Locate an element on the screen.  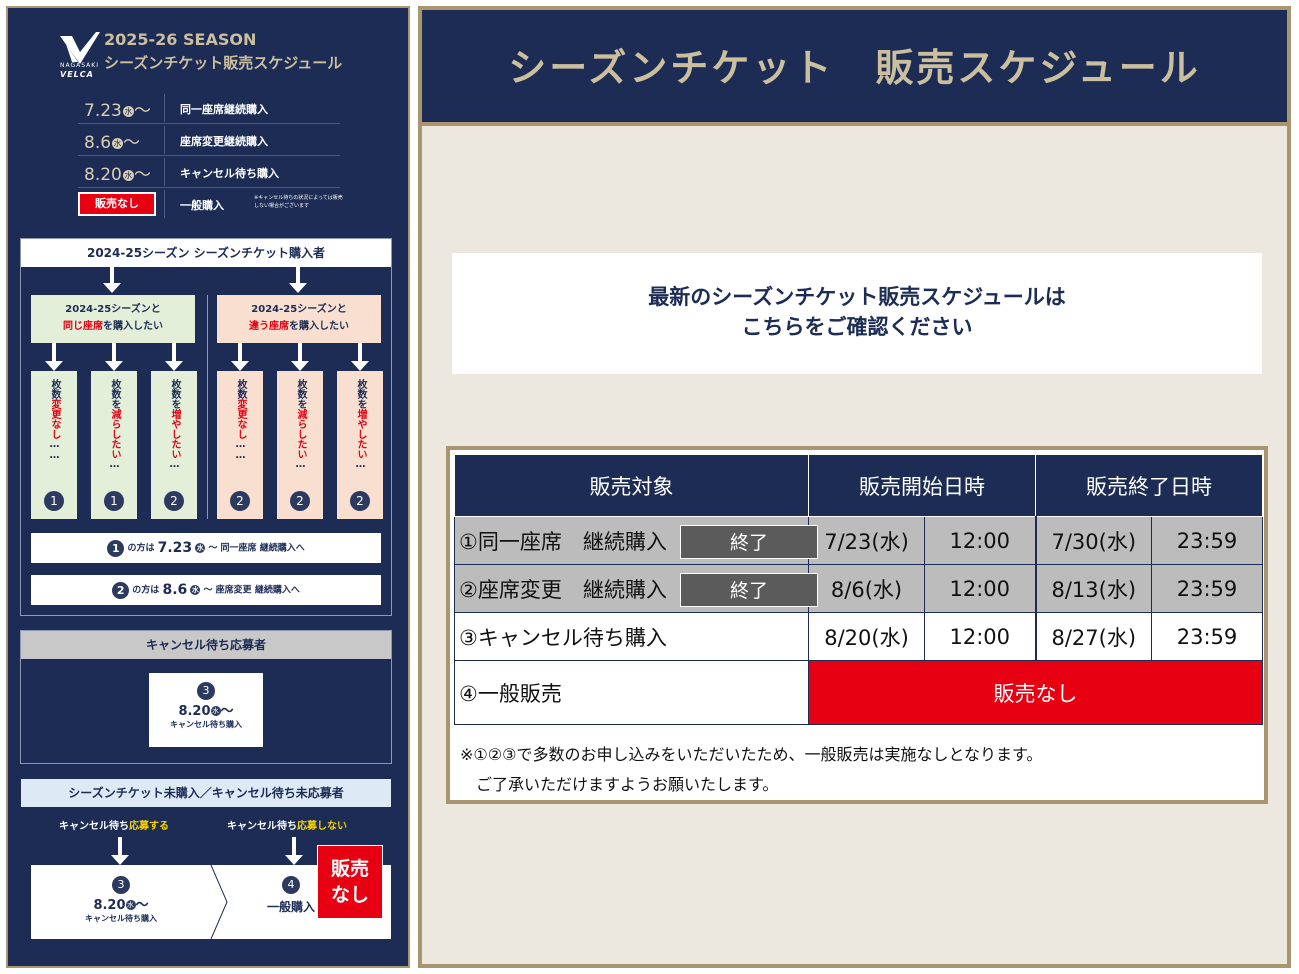
section-head: キャンセル待ち応募者 is located at coordinates (206, 645).